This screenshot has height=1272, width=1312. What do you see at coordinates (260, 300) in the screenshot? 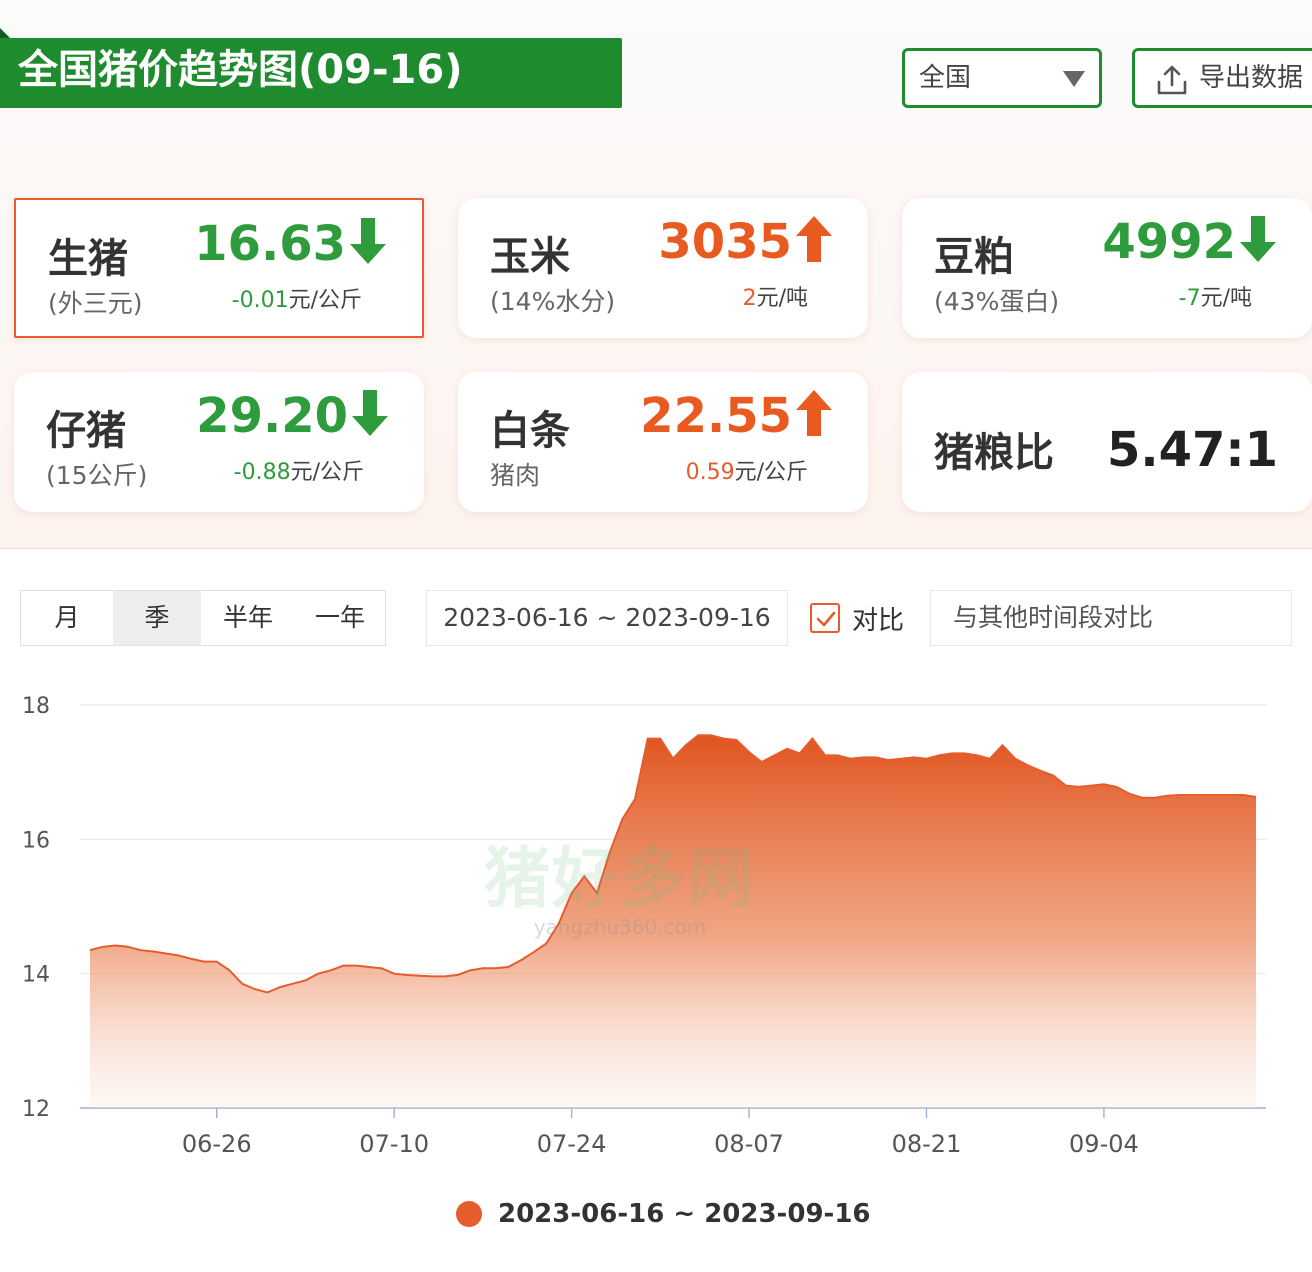
I see `card-change-value: -0.01` at bounding box center [260, 300].